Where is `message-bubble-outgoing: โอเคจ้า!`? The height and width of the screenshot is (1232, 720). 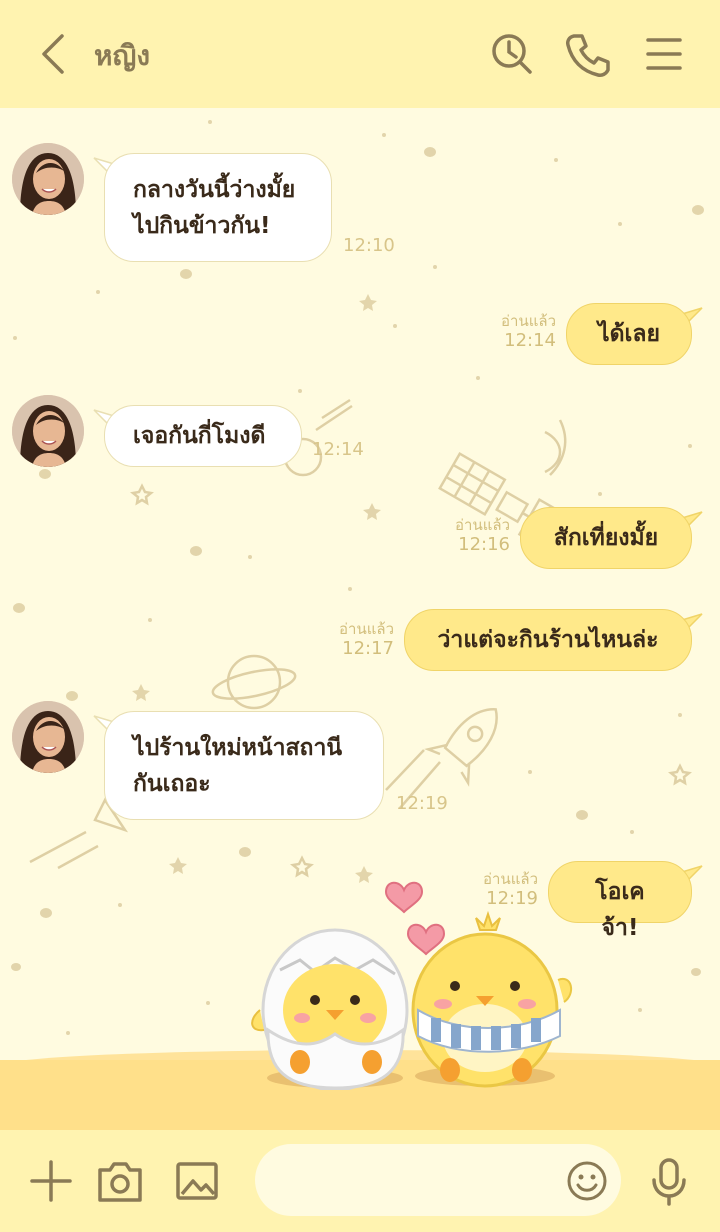 message-bubble-outgoing: โอเคจ้า! is located at coordinates (620, 901).